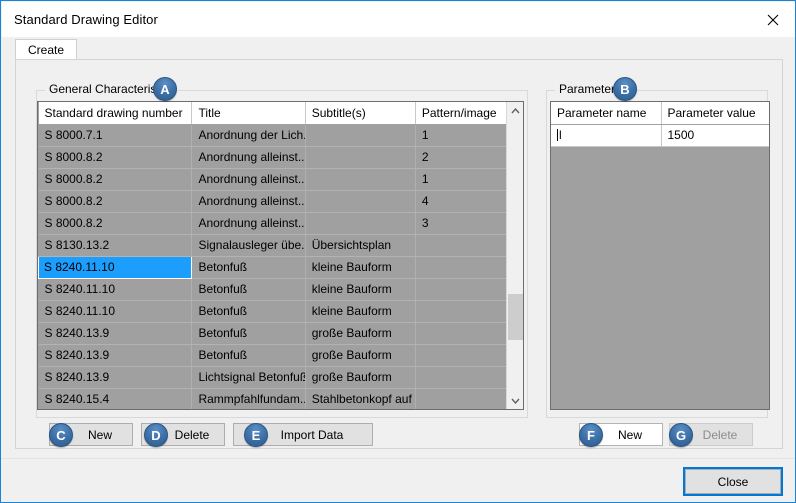 This screenshot has width=796, height=503. I want to click on badge-e: E, so click(256, 435).